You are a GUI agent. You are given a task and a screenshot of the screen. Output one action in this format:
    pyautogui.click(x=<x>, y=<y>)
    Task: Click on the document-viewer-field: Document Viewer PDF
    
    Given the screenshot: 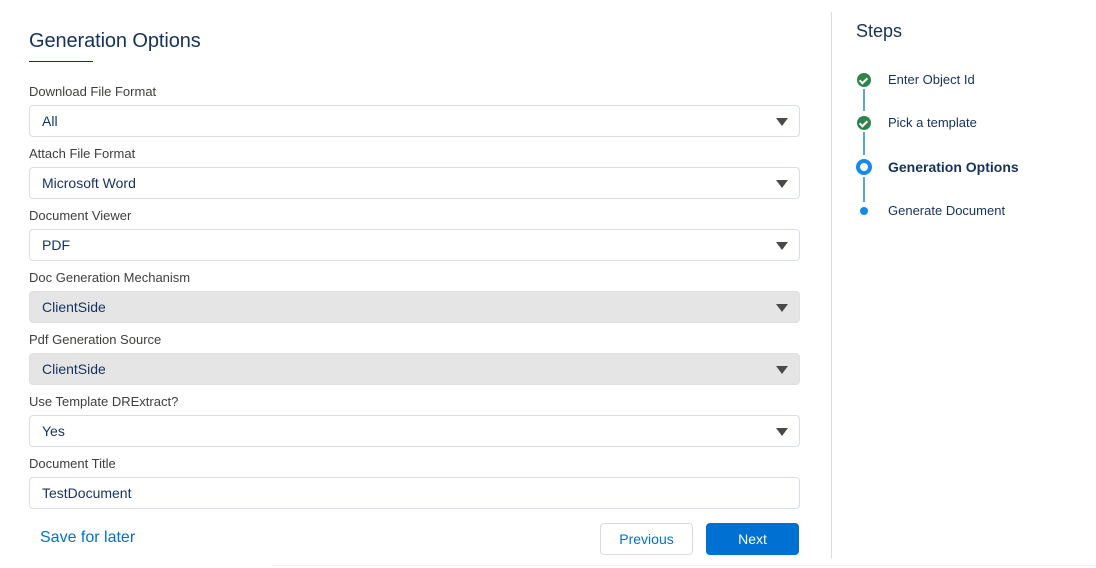 What is the action you would take?
    pyautogui.click(x=414, y=234)
    